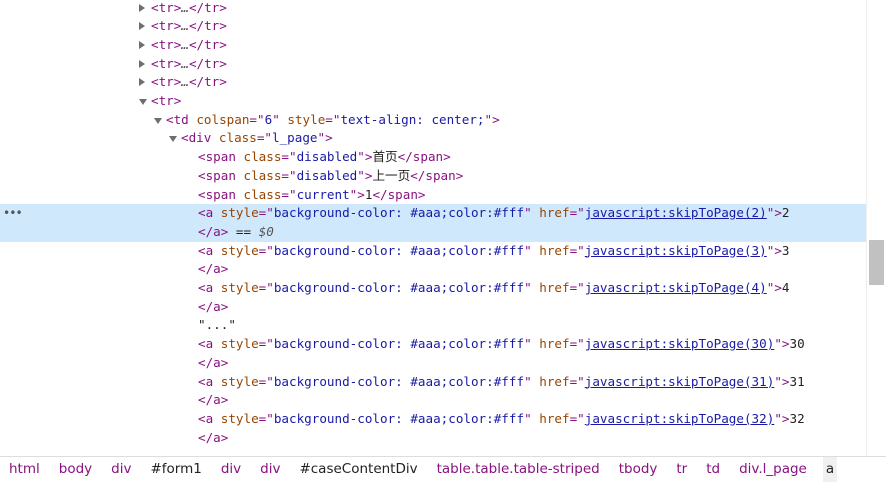 This screenshot has width=886, height=482. What do you see at coordinates (797, 344) in the screenshot?
I see `markup-token: 30` at bounding box center [797, 344].